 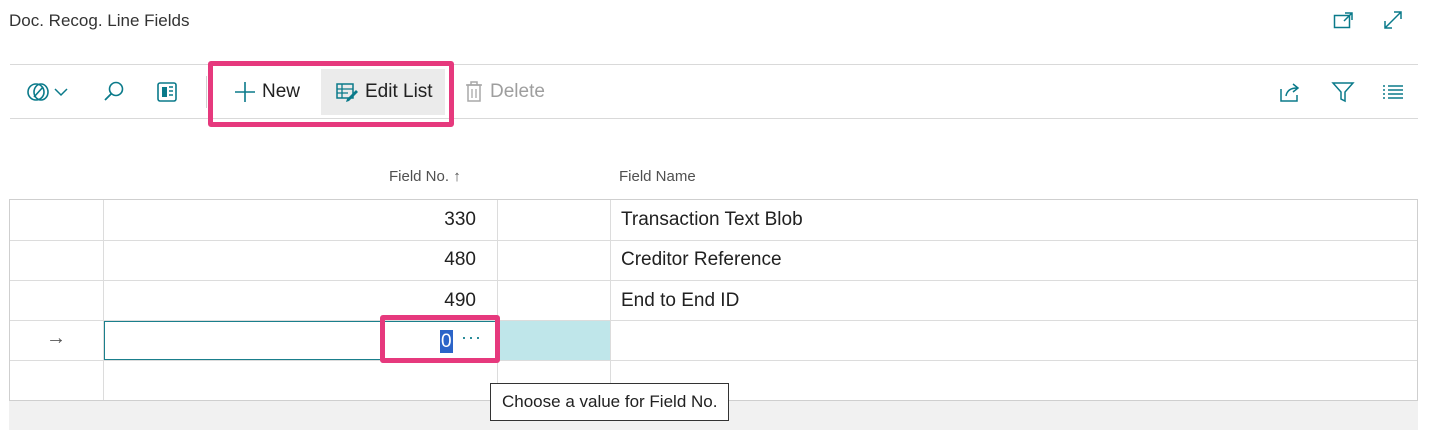 What do you see at coordinates (331, 94) in the screenshot?
I see `annotation-highlight-toolbar` at bounding box center [331, 94].